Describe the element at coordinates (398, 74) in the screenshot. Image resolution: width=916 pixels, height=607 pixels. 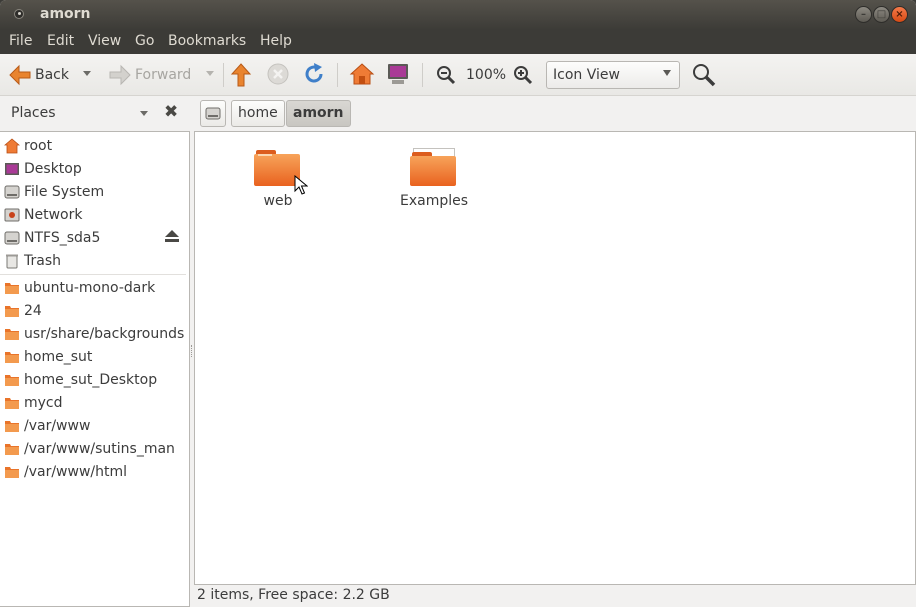
I see `computer-icon` at that location.